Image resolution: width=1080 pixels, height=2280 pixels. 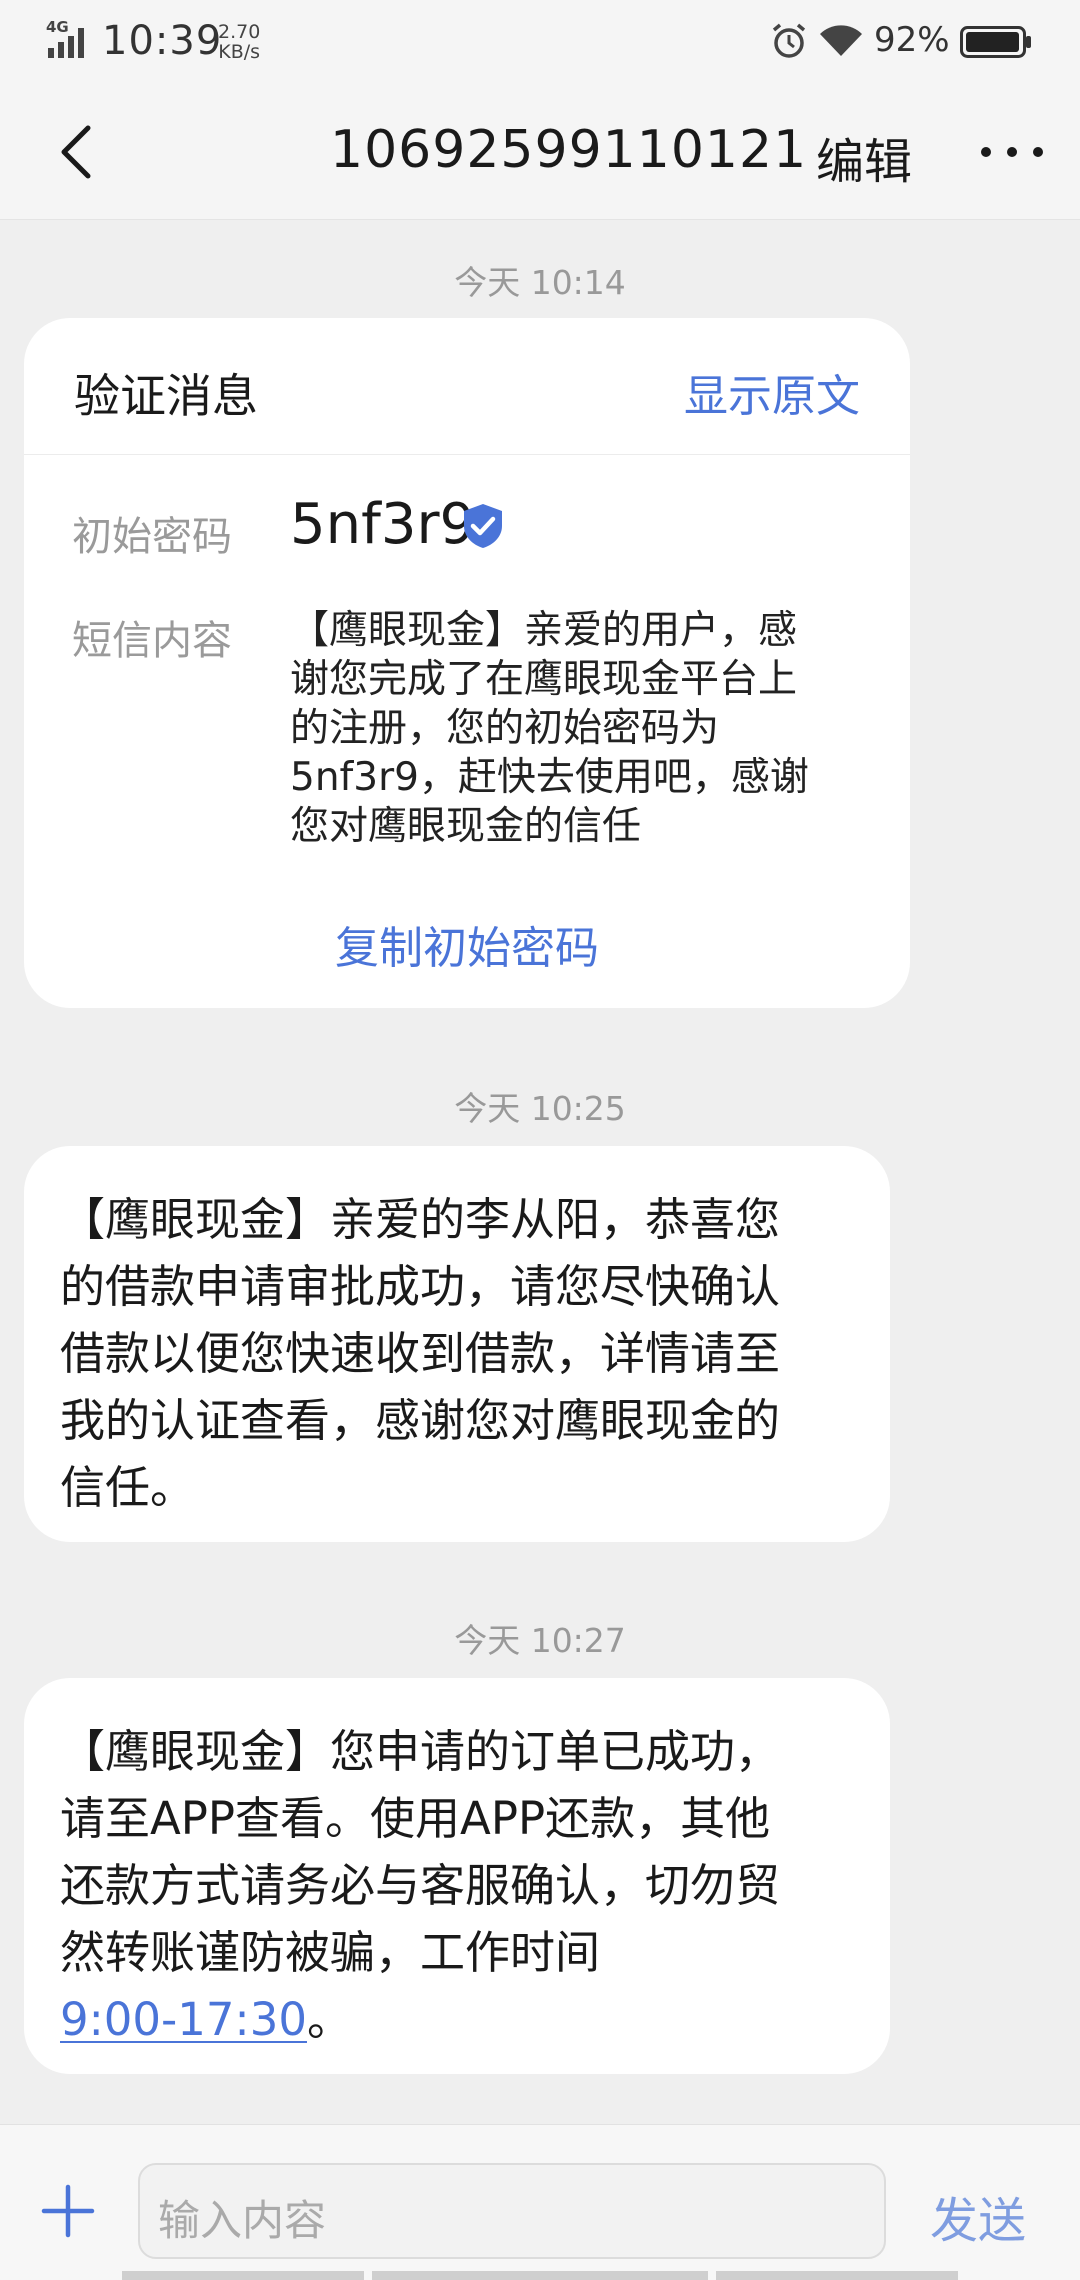 I want to click on message-line: 然转账谨防被骗，工作时间, so click(x=330, y=1952).